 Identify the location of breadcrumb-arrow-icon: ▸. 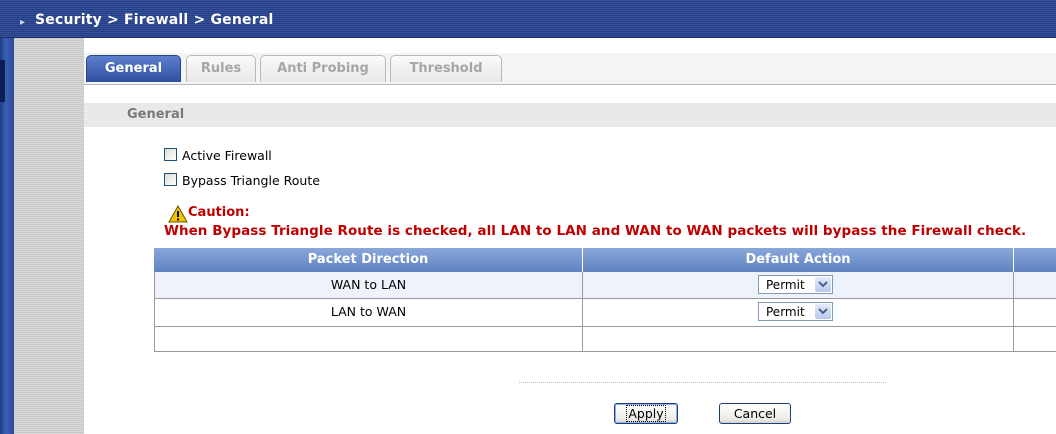
(23, 22).